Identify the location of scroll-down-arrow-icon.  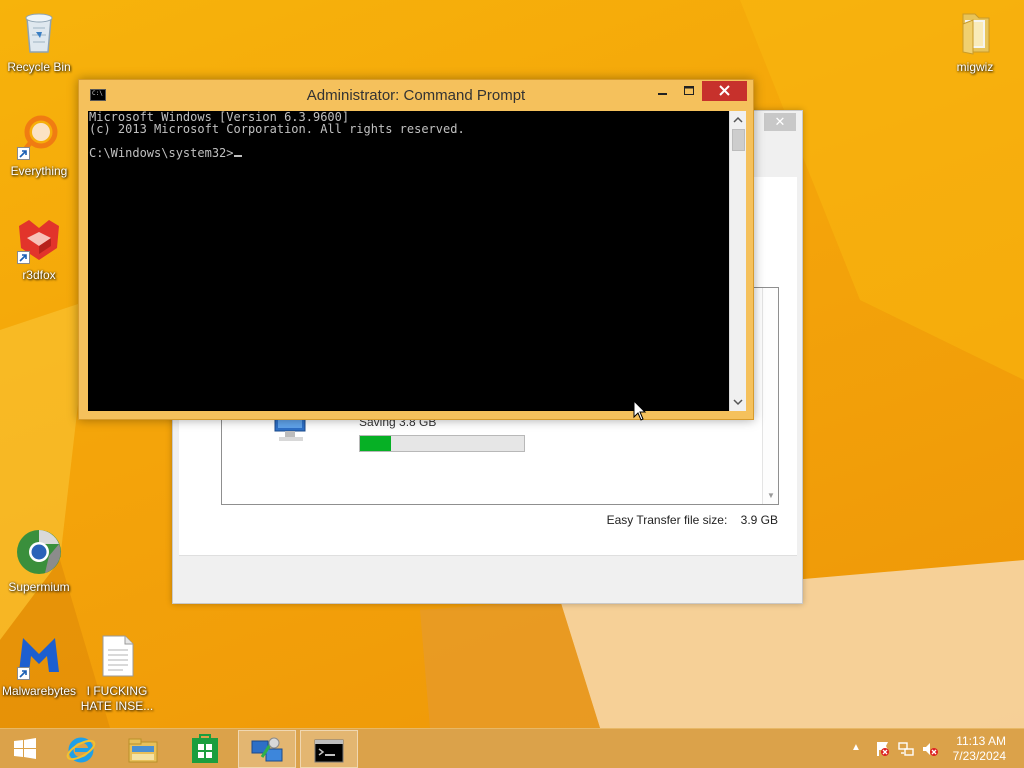
(738, 402).